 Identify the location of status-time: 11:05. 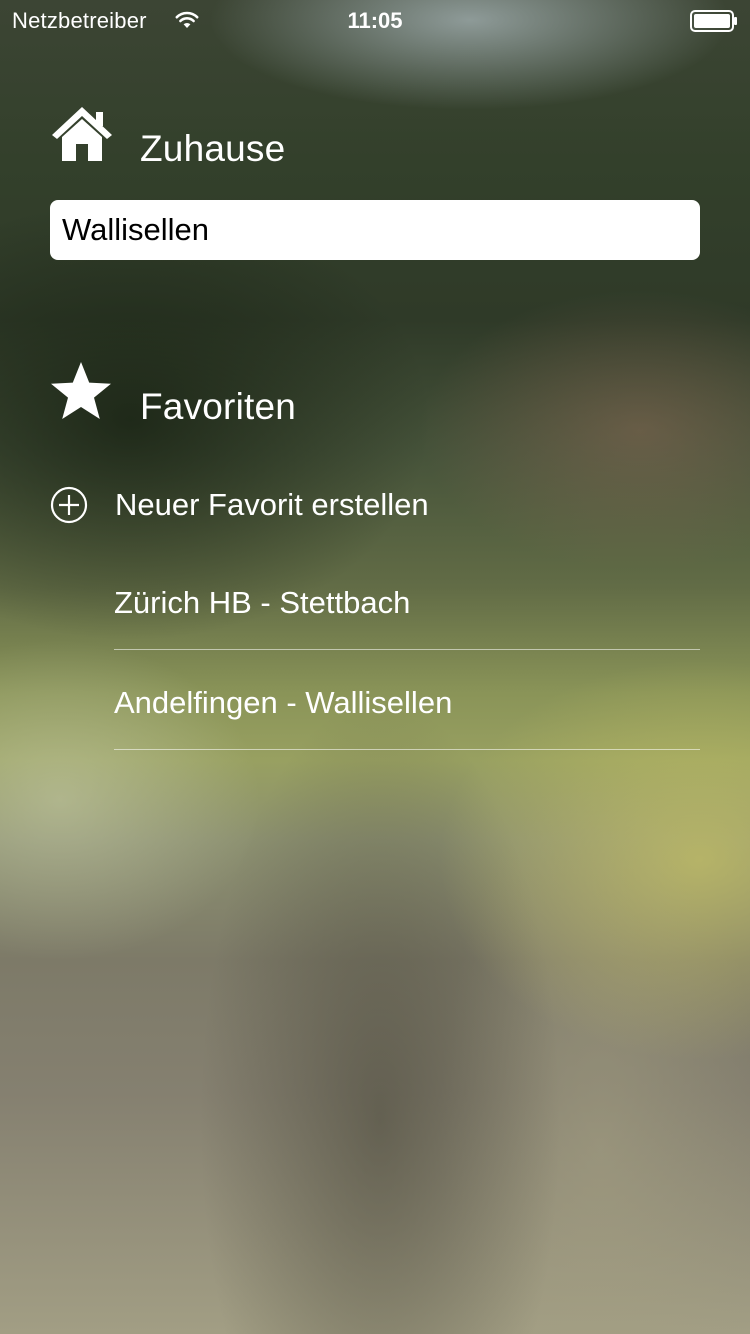
(375, 20).